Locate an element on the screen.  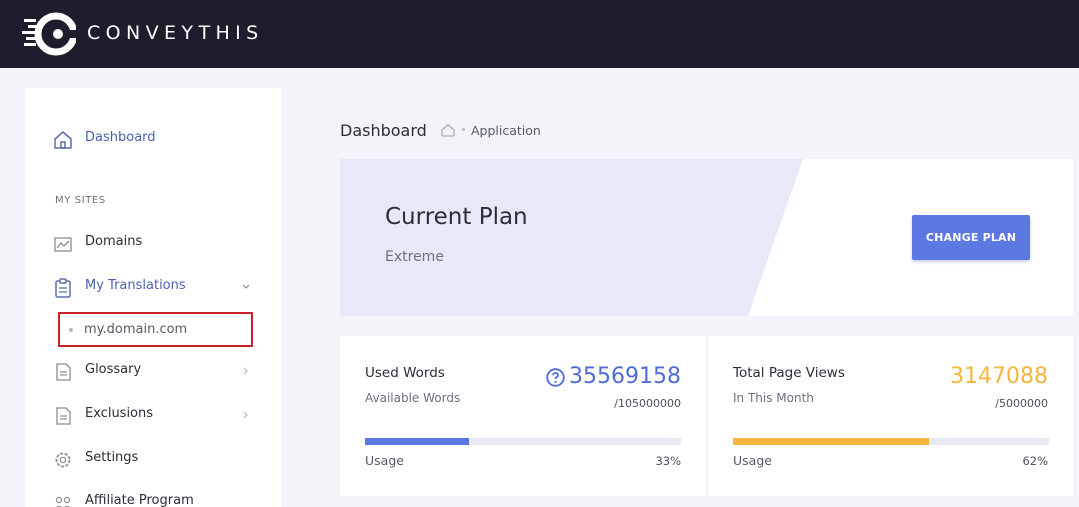
sidebar-item-label: Exclusions is located at coordinates (119, 413).